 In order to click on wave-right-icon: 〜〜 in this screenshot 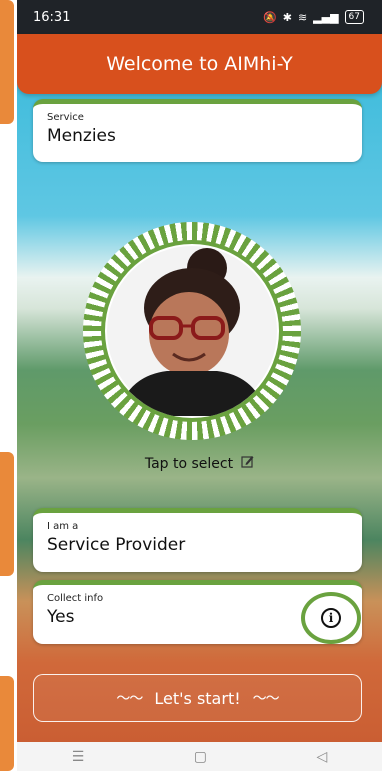, I will do `click(266, 699)`.